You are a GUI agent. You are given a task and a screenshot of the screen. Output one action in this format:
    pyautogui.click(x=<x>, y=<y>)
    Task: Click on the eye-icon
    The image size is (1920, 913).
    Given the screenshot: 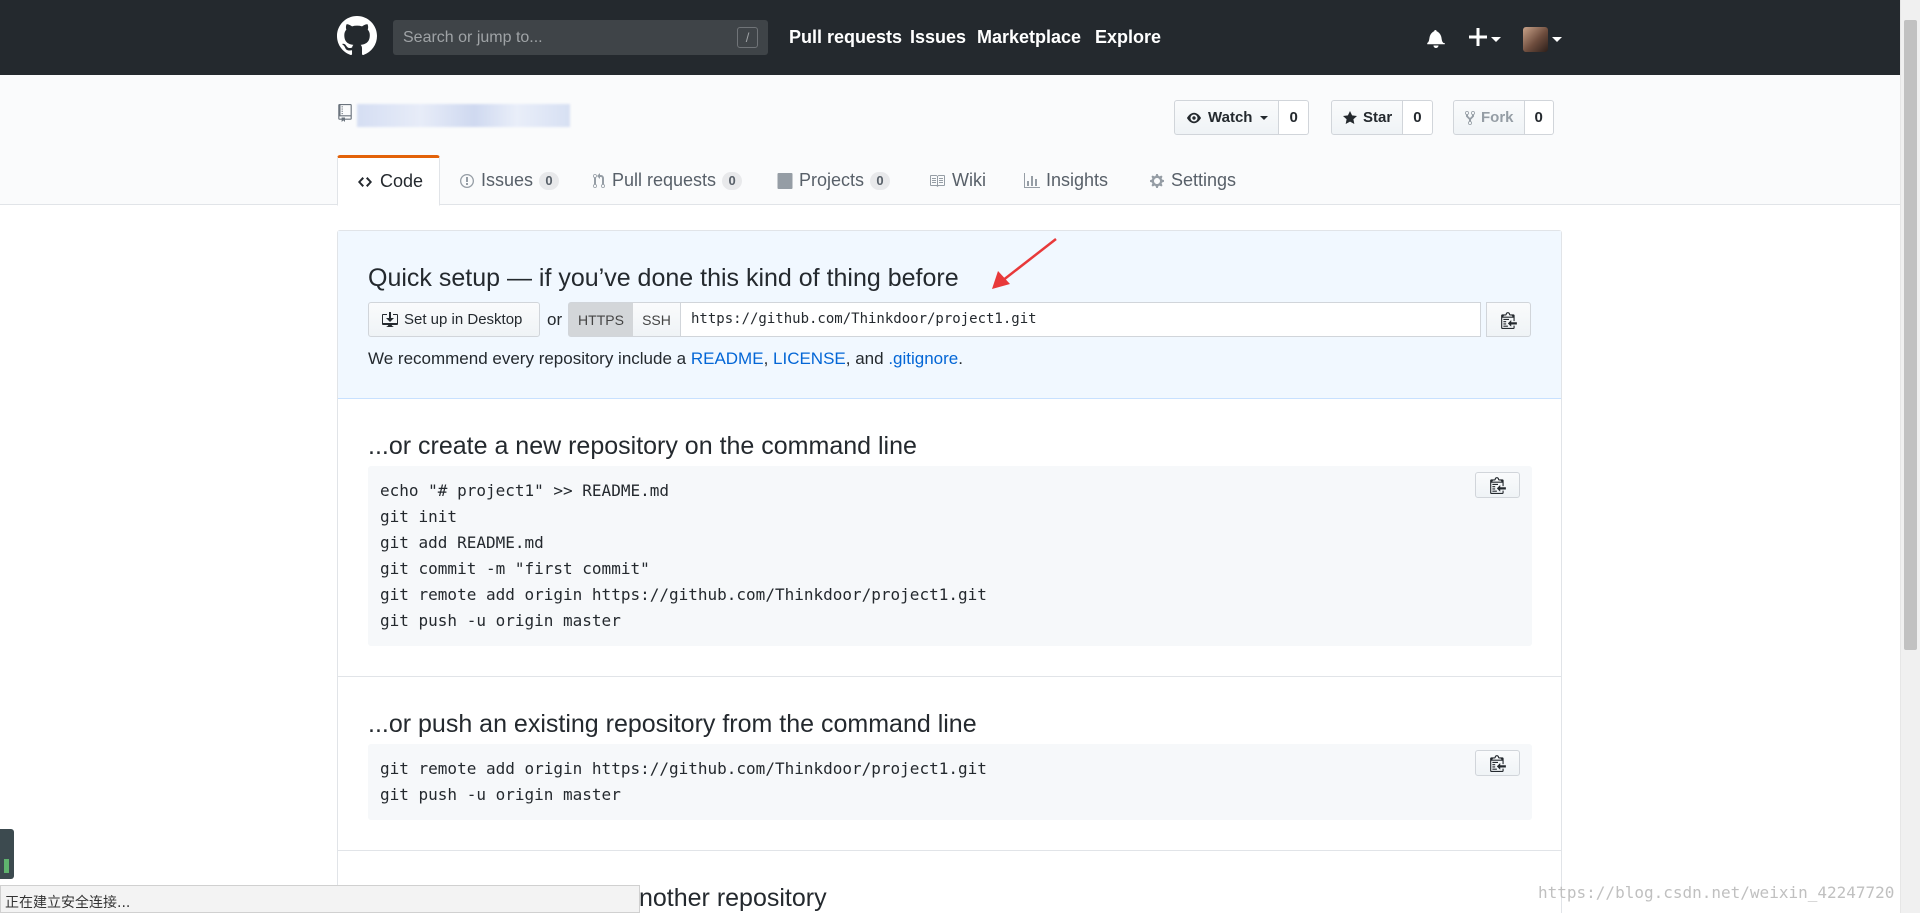 What is the action you would take?
    pyautogui.click(x=1194, y=117)
    